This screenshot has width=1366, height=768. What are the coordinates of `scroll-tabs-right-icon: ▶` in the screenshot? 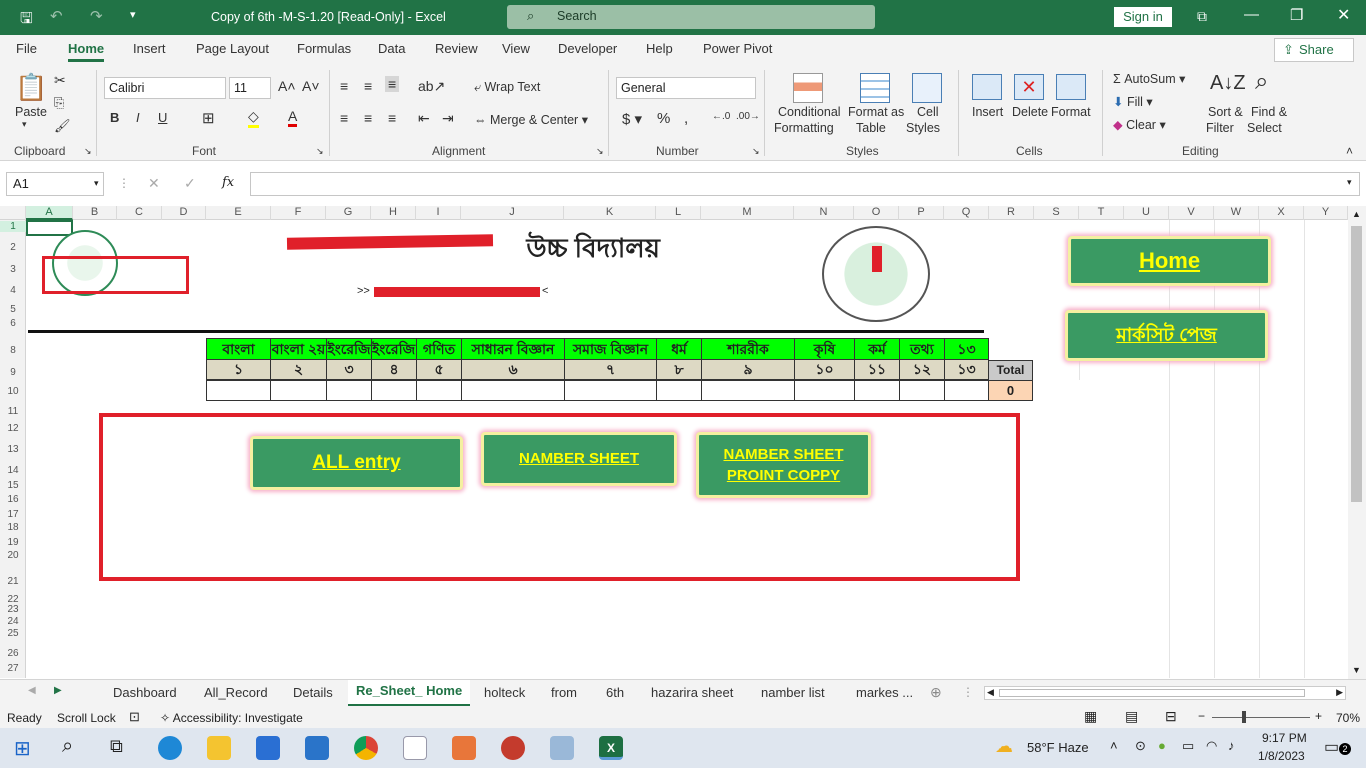 It's located at (58, 690).